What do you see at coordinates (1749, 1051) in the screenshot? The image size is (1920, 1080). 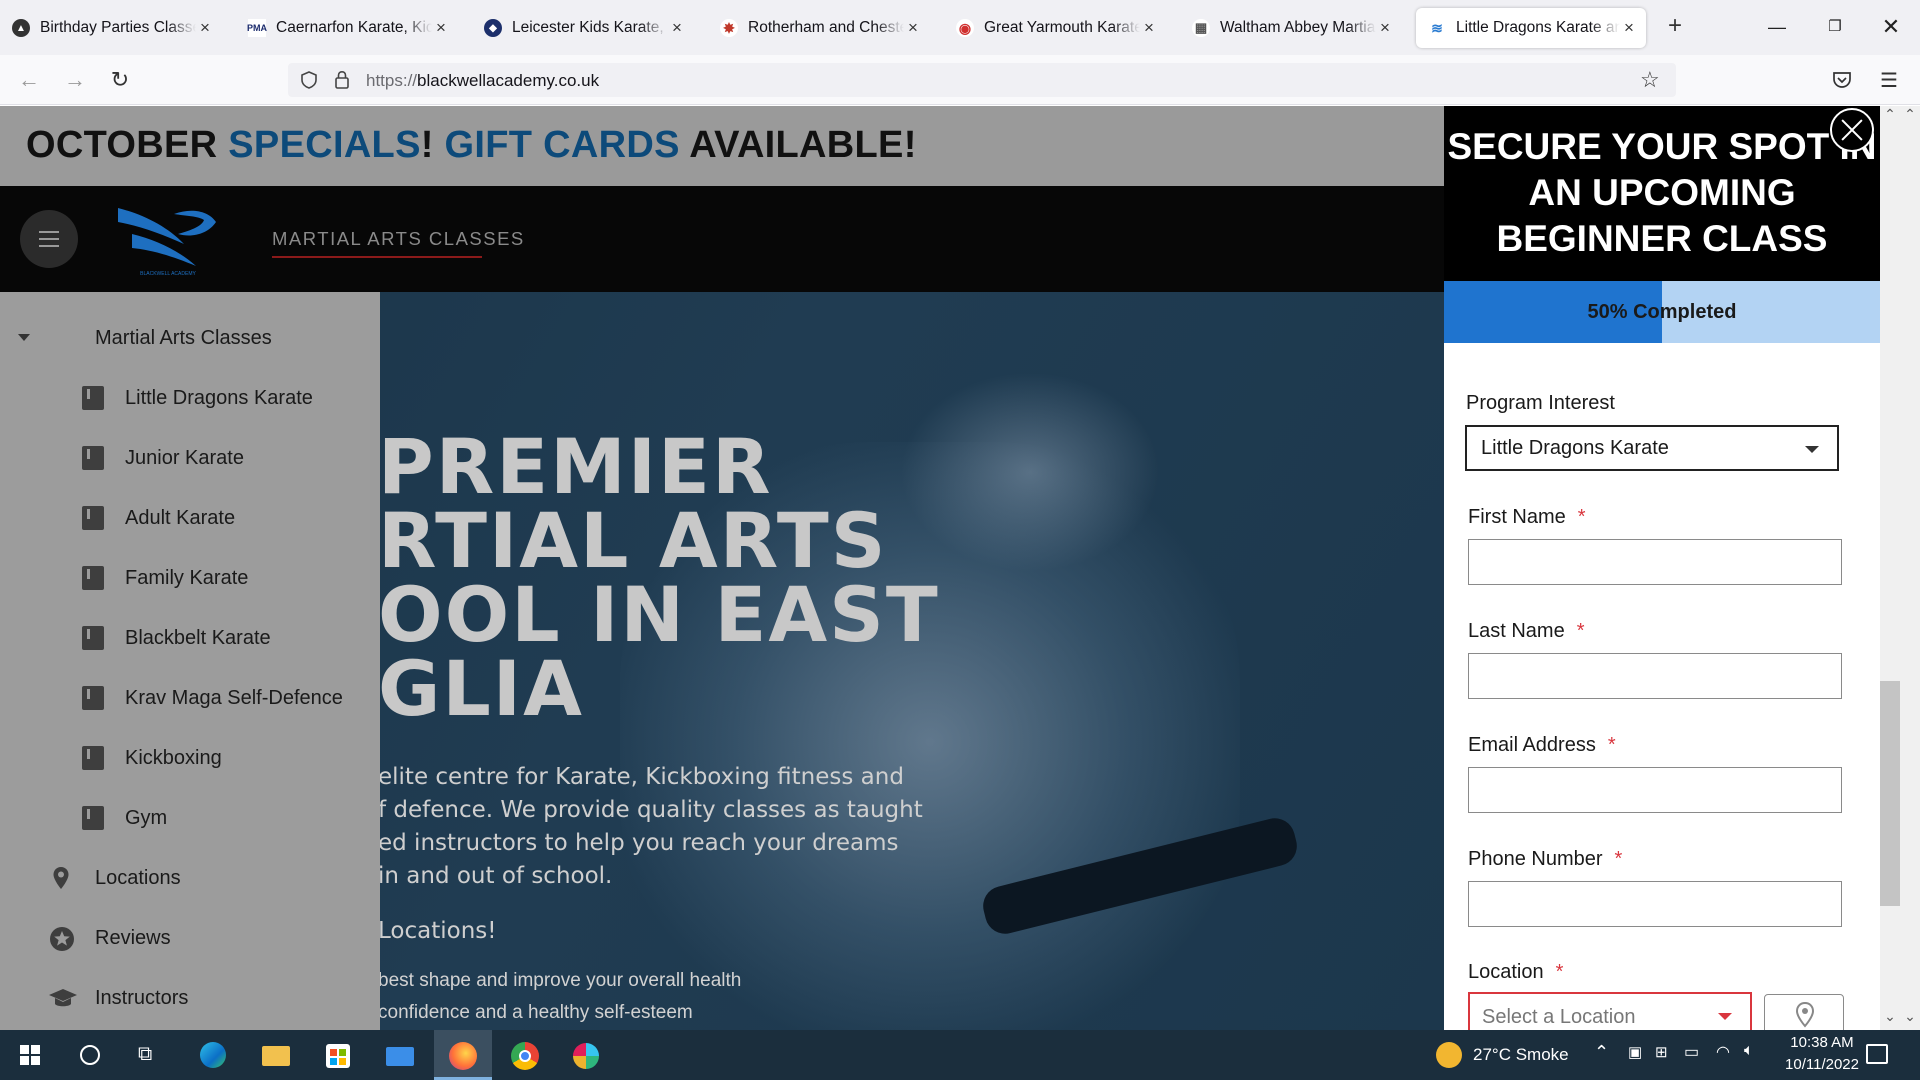 I see `volume-icon: 🔈︎` at bounding box center [1749, 1051].